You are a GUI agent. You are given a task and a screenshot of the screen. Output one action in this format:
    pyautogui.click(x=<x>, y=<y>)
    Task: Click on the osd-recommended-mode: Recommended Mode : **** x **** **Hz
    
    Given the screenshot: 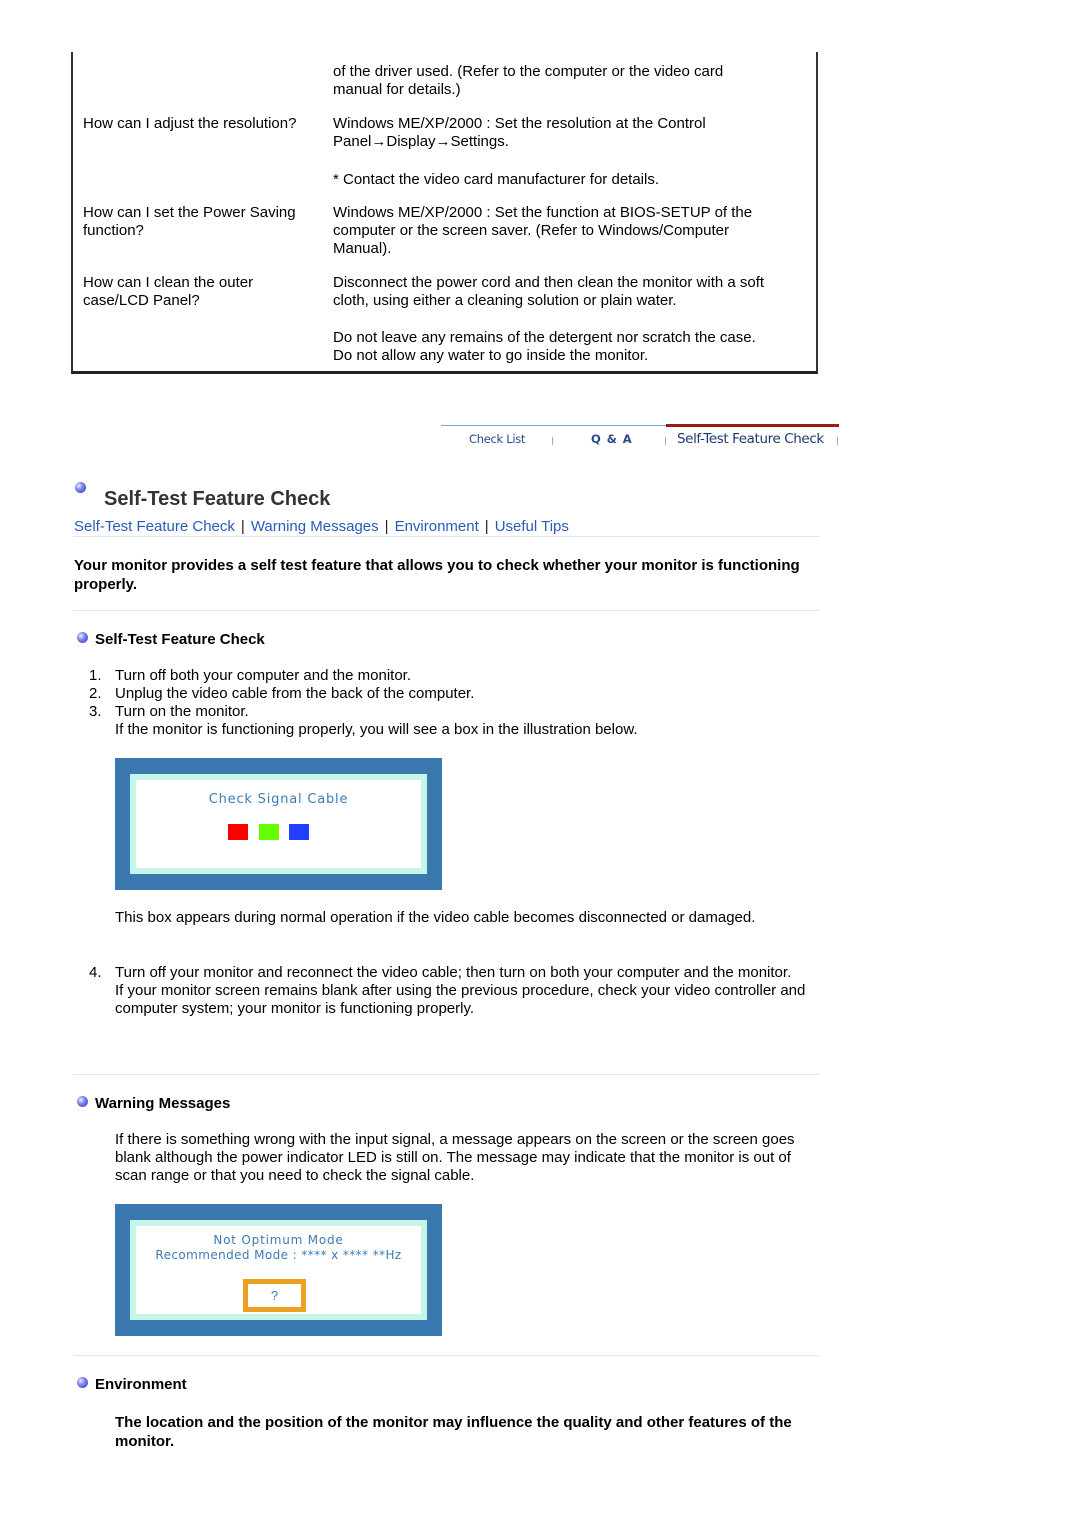 What is the action you would take?
    pyautogui.click(x=278, y=1255)
    